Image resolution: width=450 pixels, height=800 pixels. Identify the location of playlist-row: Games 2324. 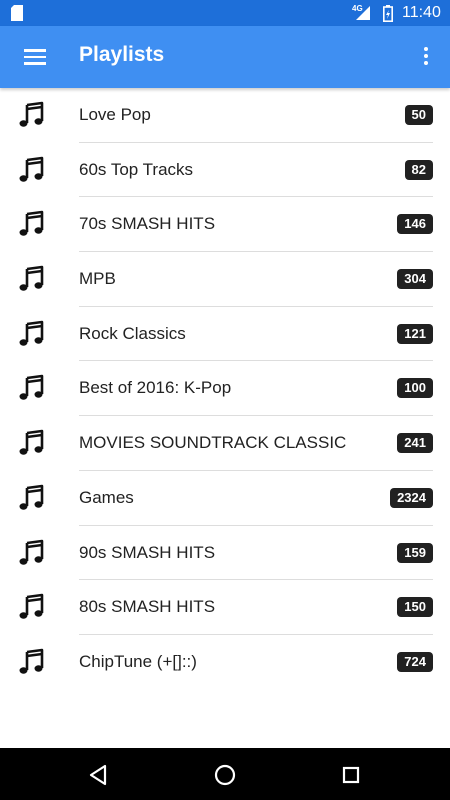
(225, 498).